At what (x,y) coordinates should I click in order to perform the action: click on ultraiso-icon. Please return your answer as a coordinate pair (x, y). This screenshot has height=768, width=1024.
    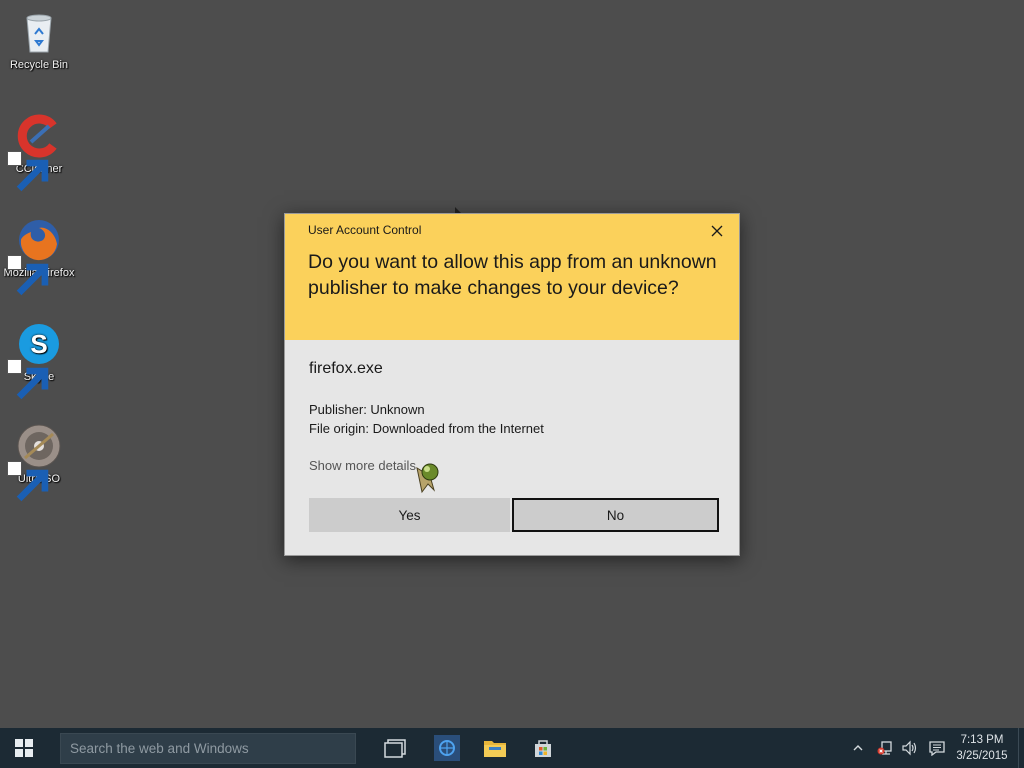
    Looking at the image, I should click on (35, 462).